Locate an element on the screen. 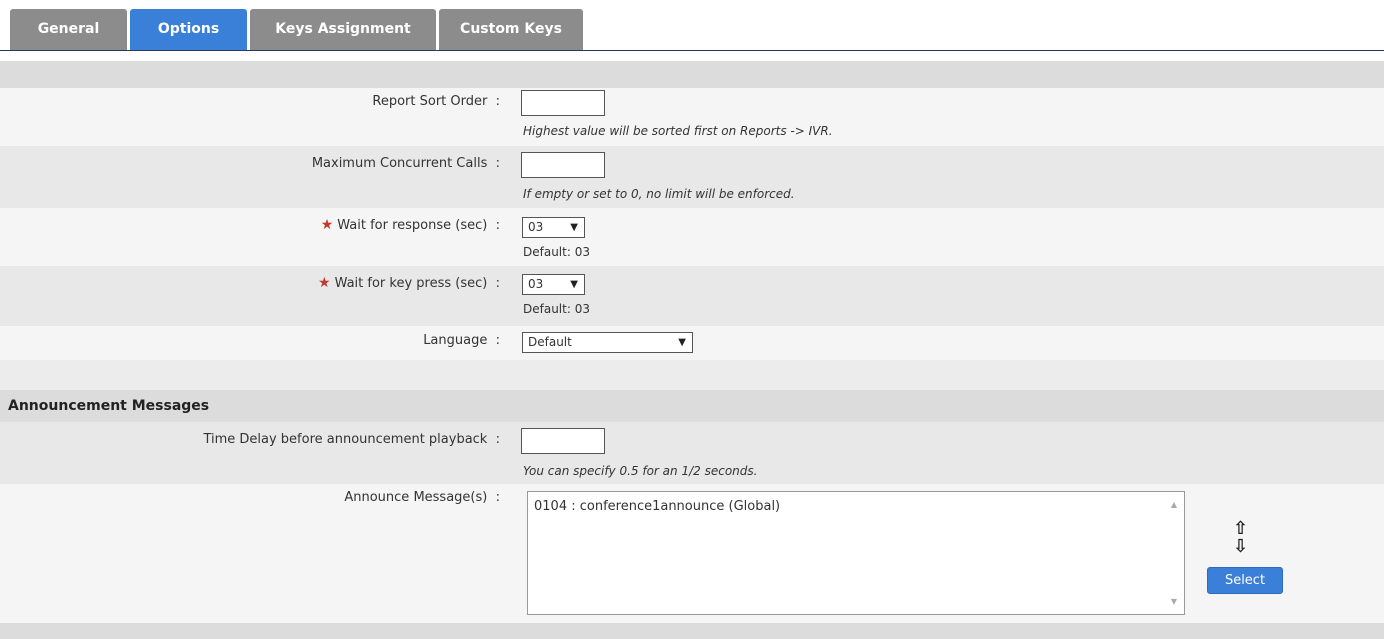 This screenshot has width=1384, height=639. wait-for-key-press-label: ★ Wait for key press (sec) : is located at coordinates (409, 283).